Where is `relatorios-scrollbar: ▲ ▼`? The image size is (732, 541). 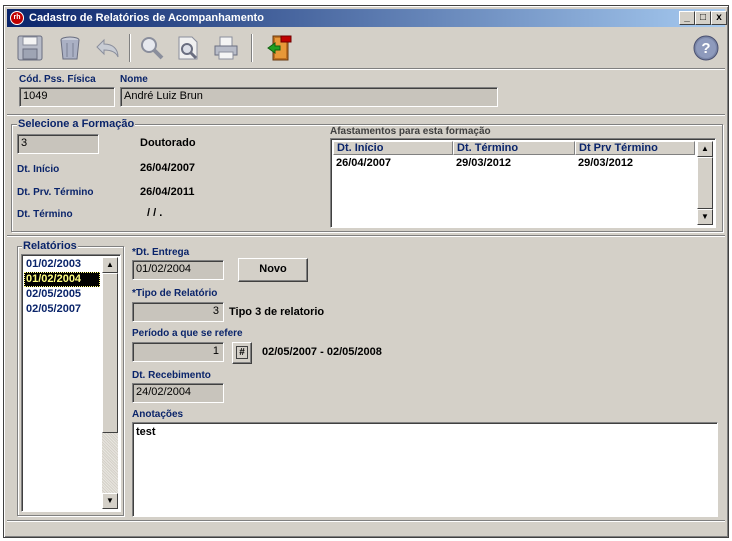
relatorios-scrollbar: ▲ ▼ is located at coordinates (110, 383).